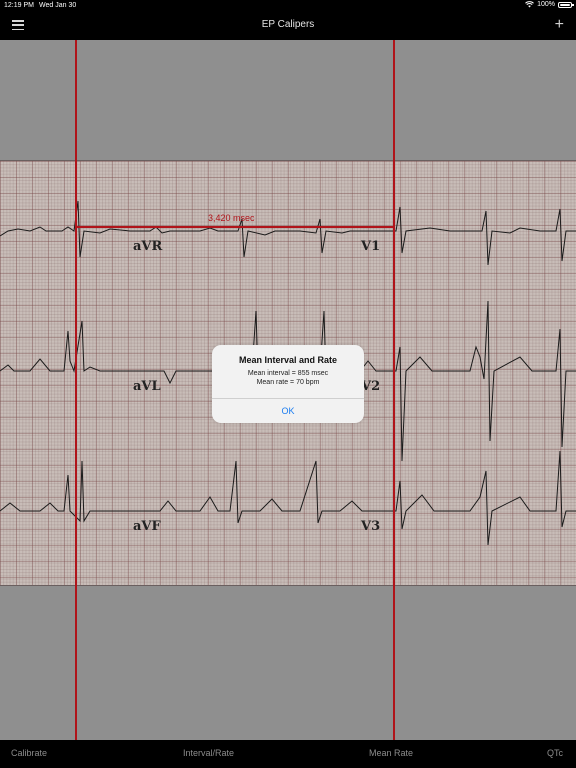 This screenshot has height=768, width=576. Describe the element at coordinates (391, 753) in the screenshot. I see `mean-rate-button: Mean Rate` at that location.